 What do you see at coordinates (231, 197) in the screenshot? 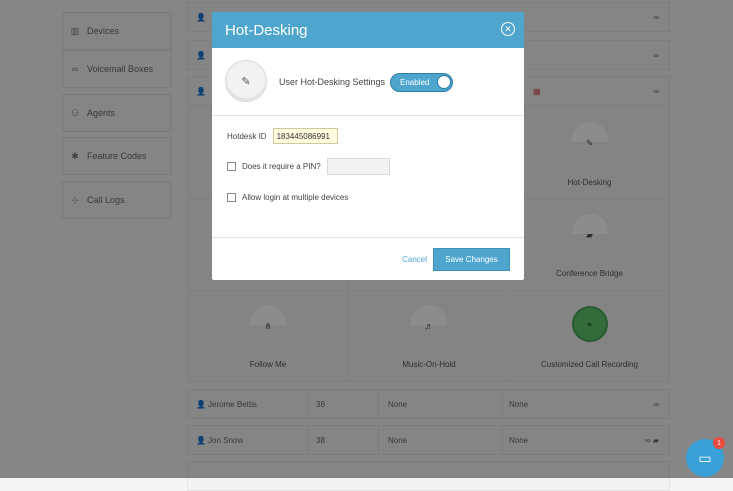
I see `multi-login-checkbox` at bounding box center [231, 197].